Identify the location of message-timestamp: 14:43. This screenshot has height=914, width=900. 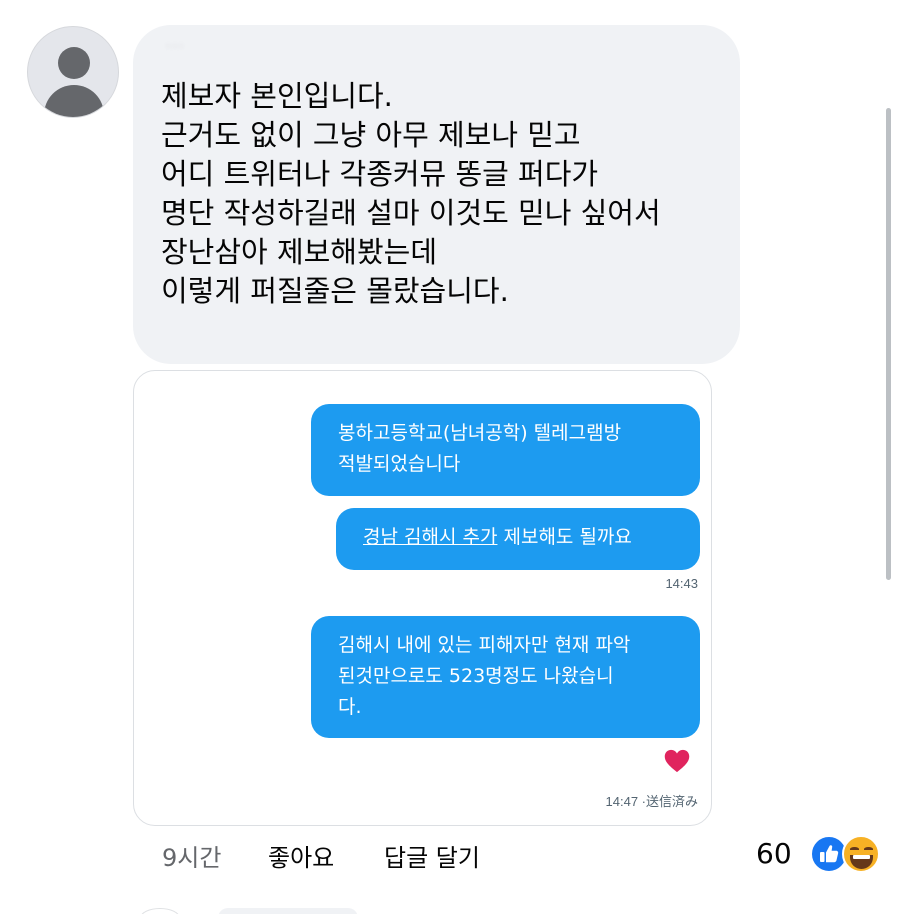
(681, 583).